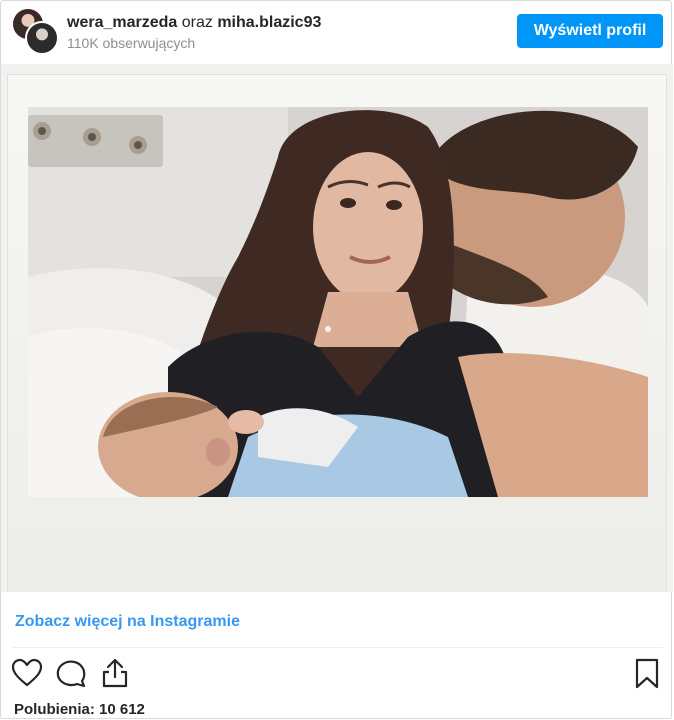 The width and height of the screenshot is (674, 720). What do you see at coordinates (590, 31) in the screenshot?
I see `view-profile-button: Wyświetl profil` at bounding box center [590, 31].